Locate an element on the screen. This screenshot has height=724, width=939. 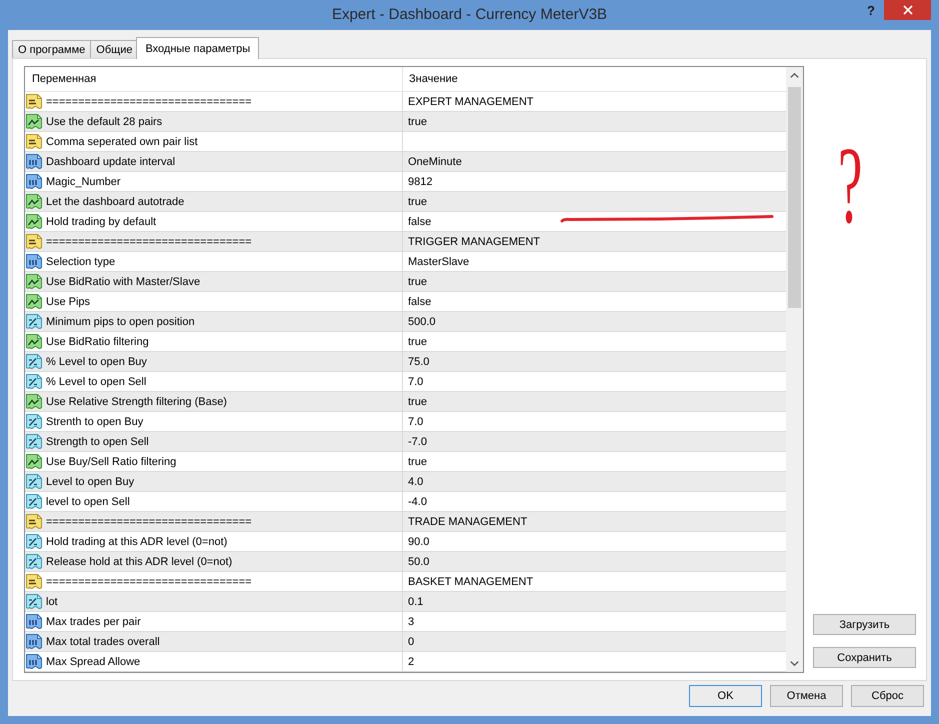
parameter-name: Hold trading by default is located at coordinates (101, 222).